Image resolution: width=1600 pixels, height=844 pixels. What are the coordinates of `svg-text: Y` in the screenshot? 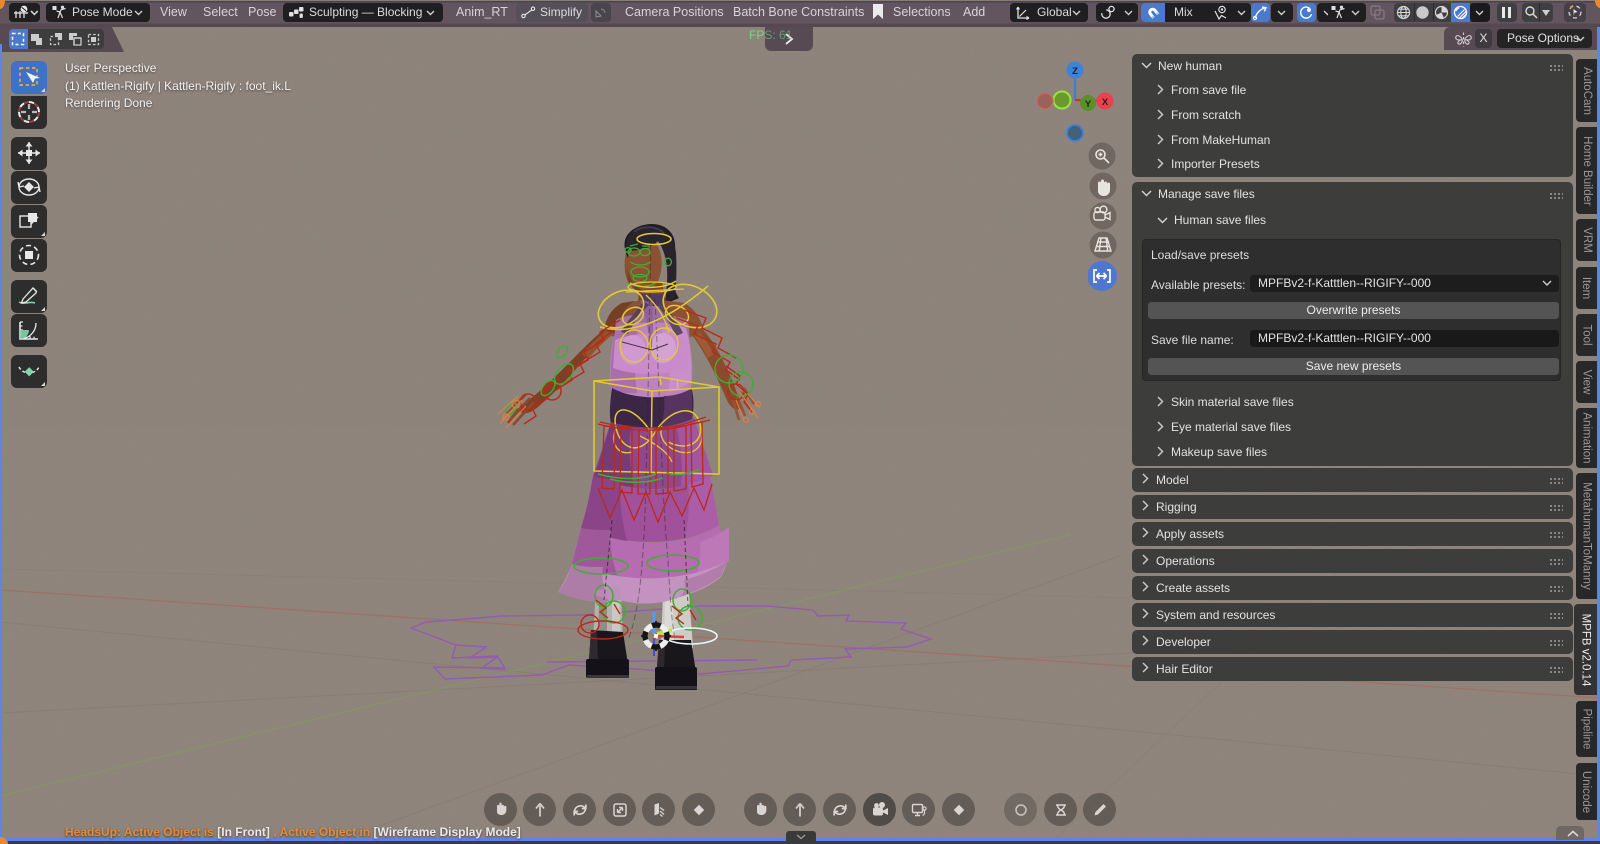 It's located at (1088, 104).